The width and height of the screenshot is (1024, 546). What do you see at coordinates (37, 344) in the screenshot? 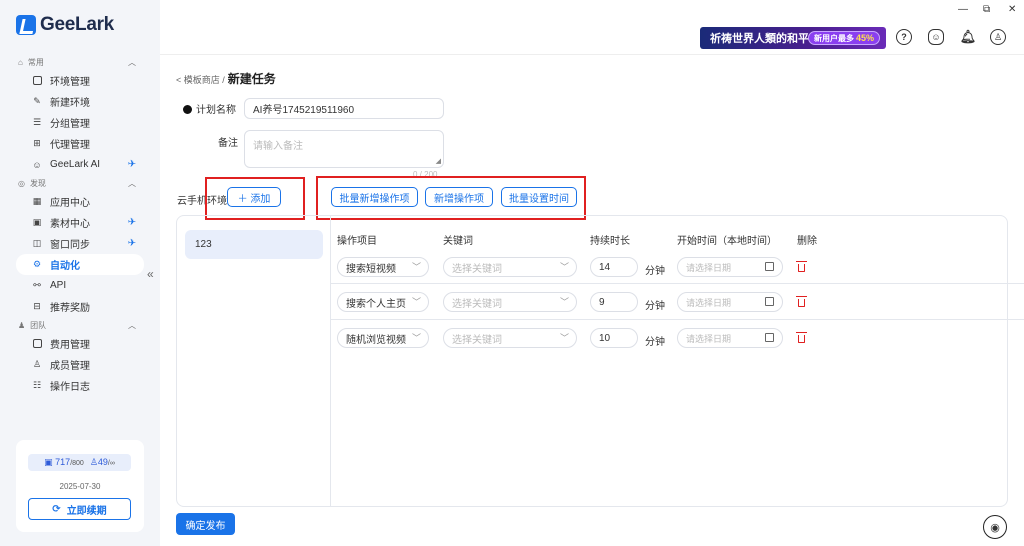
I see `wallet-icon` at bounding box center [37, 344].